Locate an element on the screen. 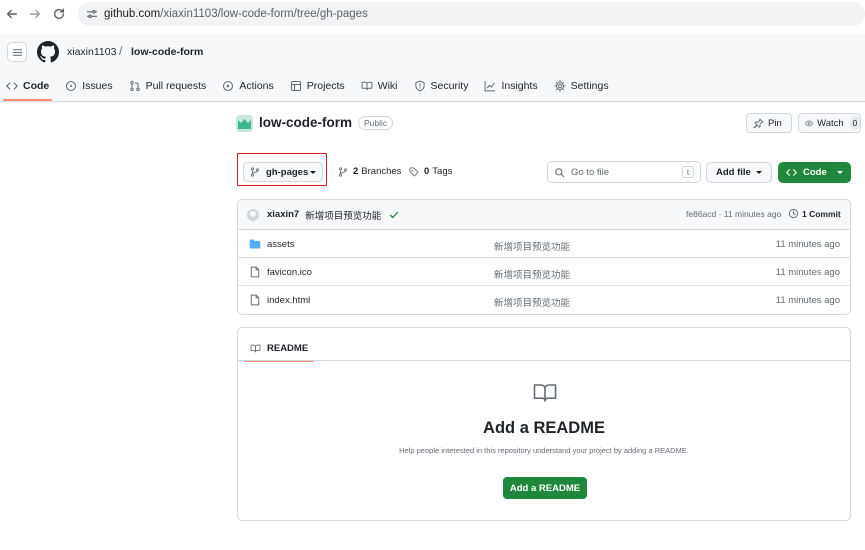 The image size is (865, 550). branch-icon is located at coordinates (343, 171).